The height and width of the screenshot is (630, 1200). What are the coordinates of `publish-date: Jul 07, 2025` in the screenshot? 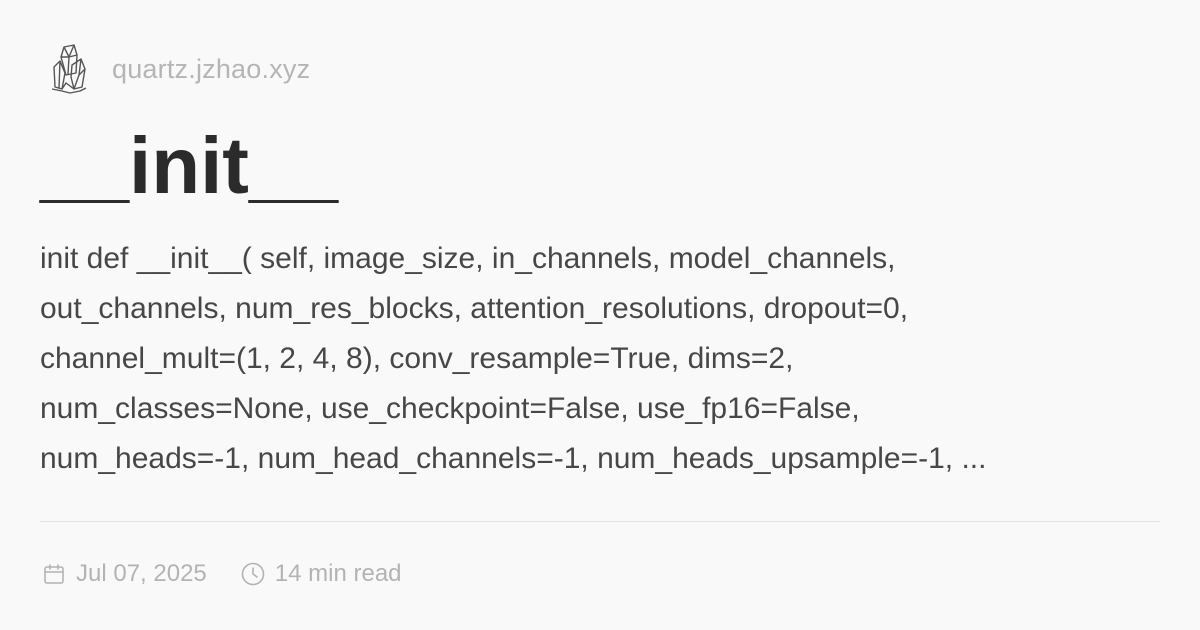 It's located at (123, 574).